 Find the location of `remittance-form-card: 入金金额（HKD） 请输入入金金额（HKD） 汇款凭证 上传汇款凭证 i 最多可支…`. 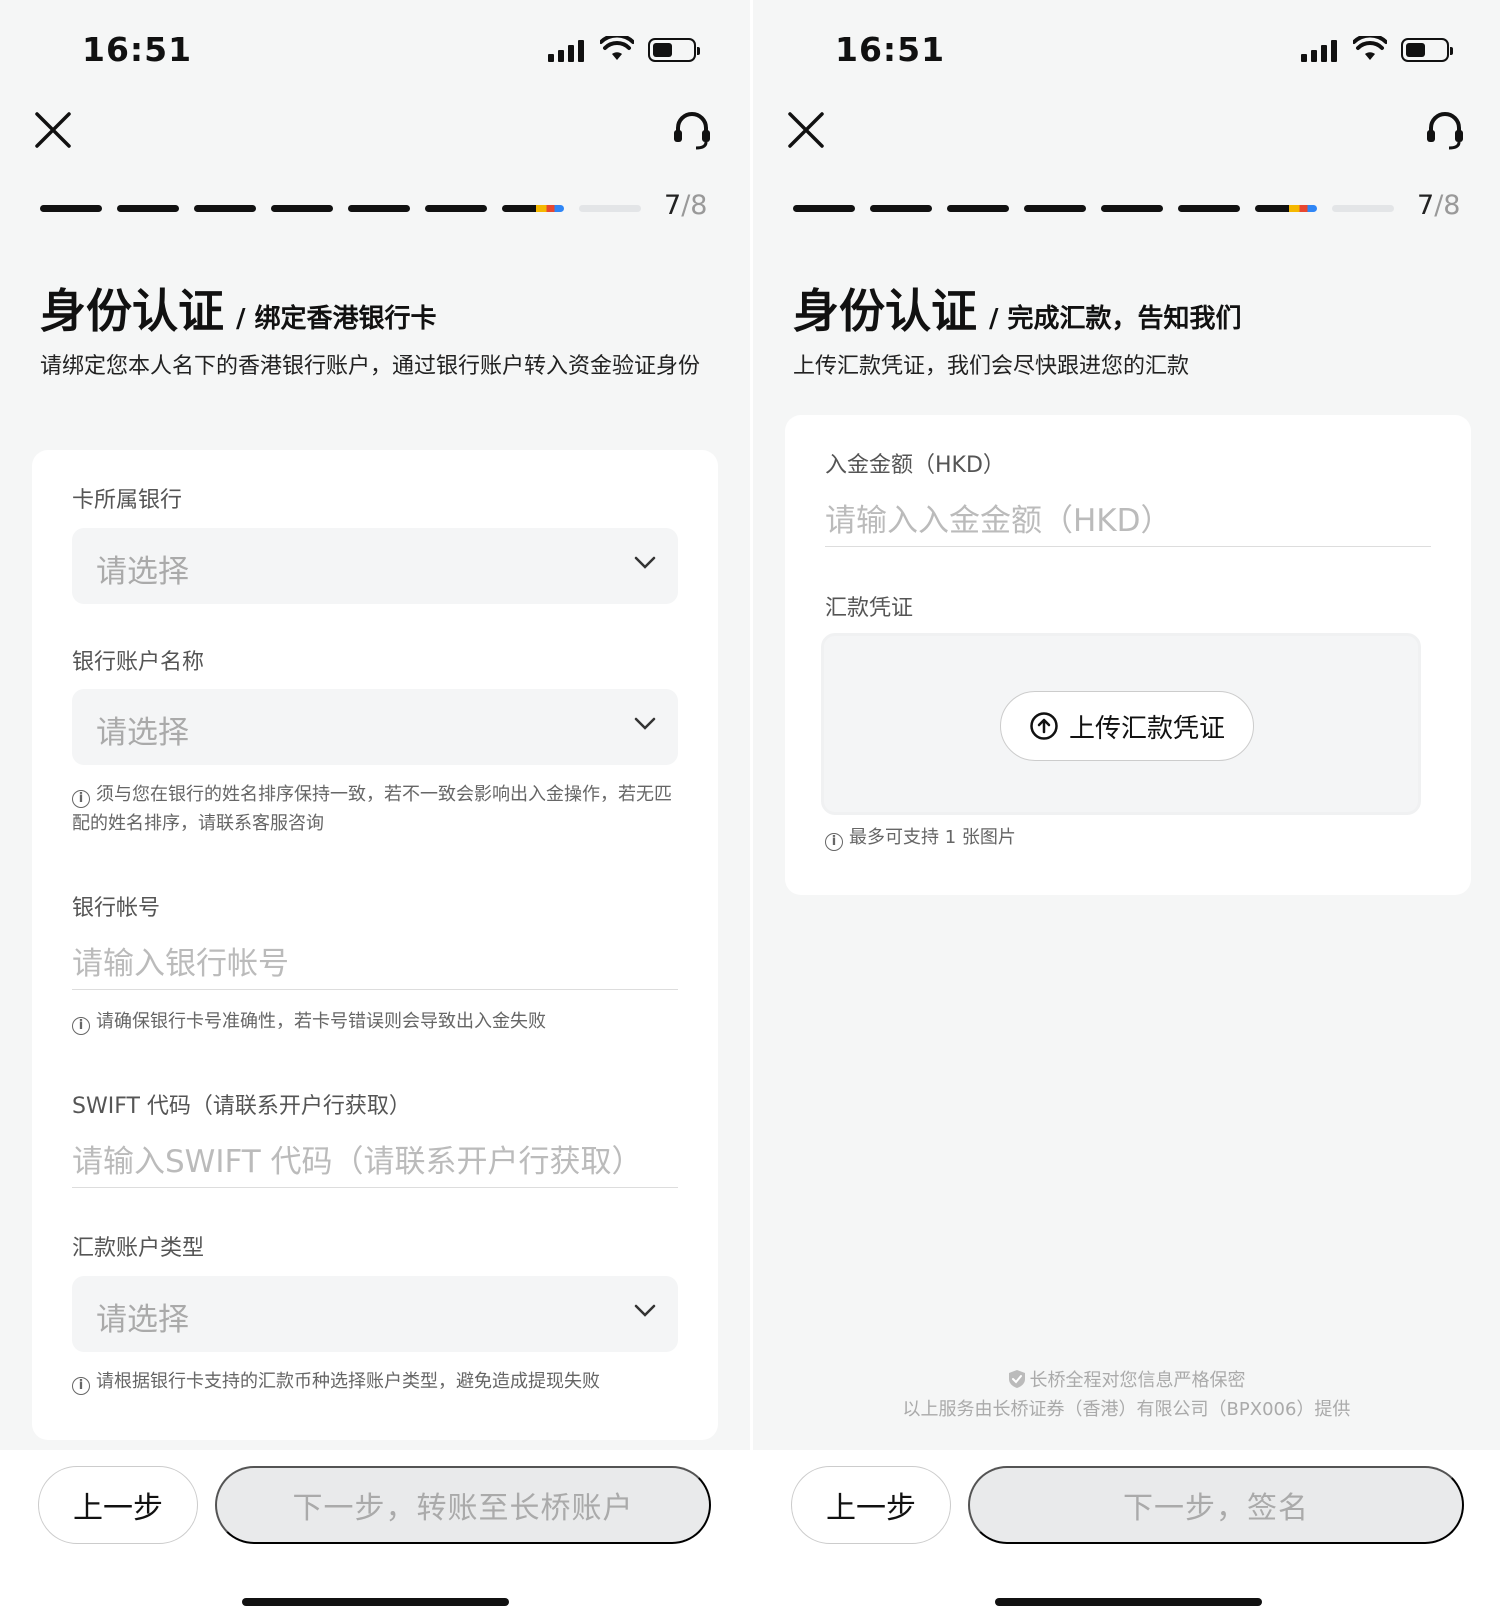

remittance-form-card: 入金金额（HKD） 请输入入金金额（HKD） 汇款凭证 上传汇款凭证 i 最多可支… is located at coordinates (1128, 655).